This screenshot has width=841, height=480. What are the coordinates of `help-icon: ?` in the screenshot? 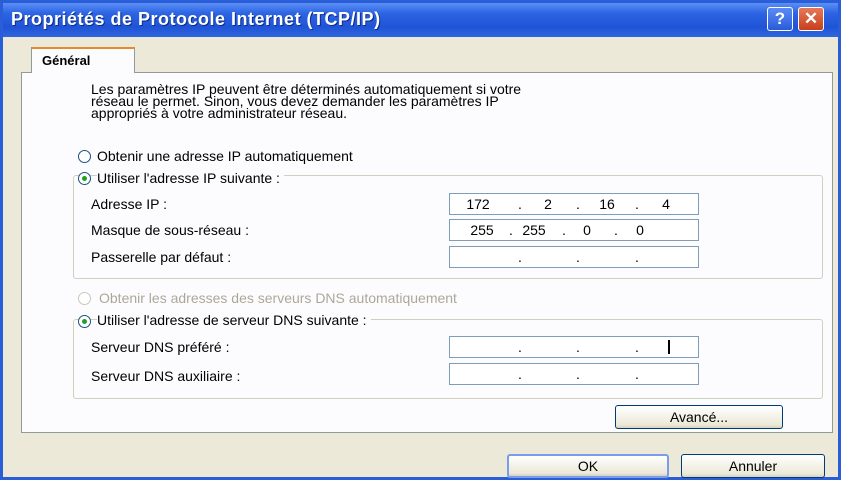 It's located at (780, 18).